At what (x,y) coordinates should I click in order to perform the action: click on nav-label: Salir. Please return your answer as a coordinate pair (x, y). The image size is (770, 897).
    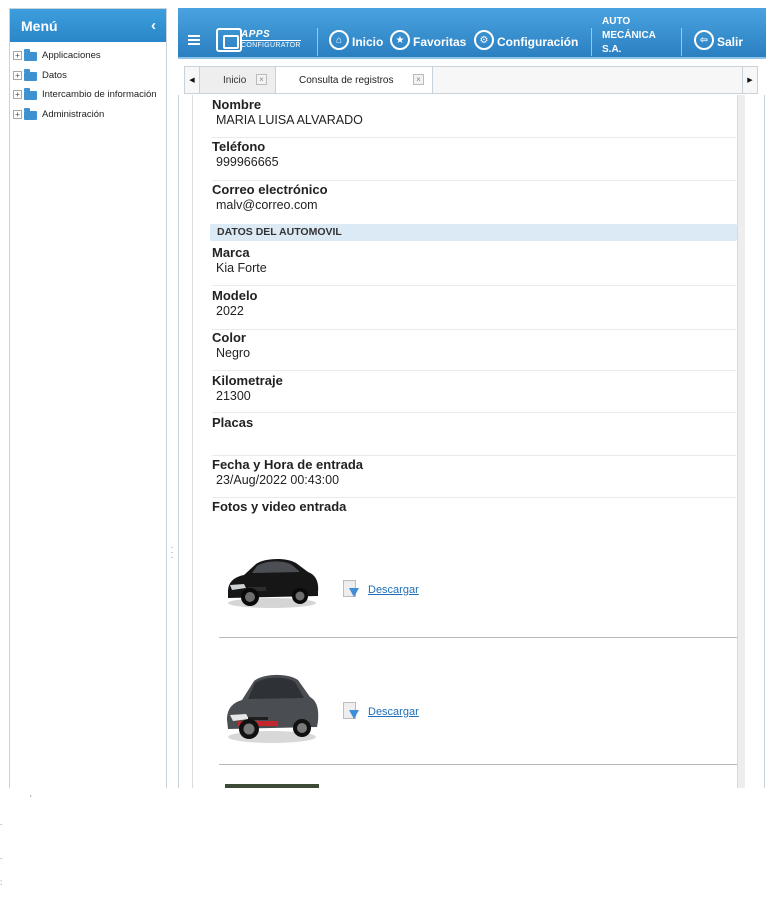
    Looking at the image, I should click on (730, 42).